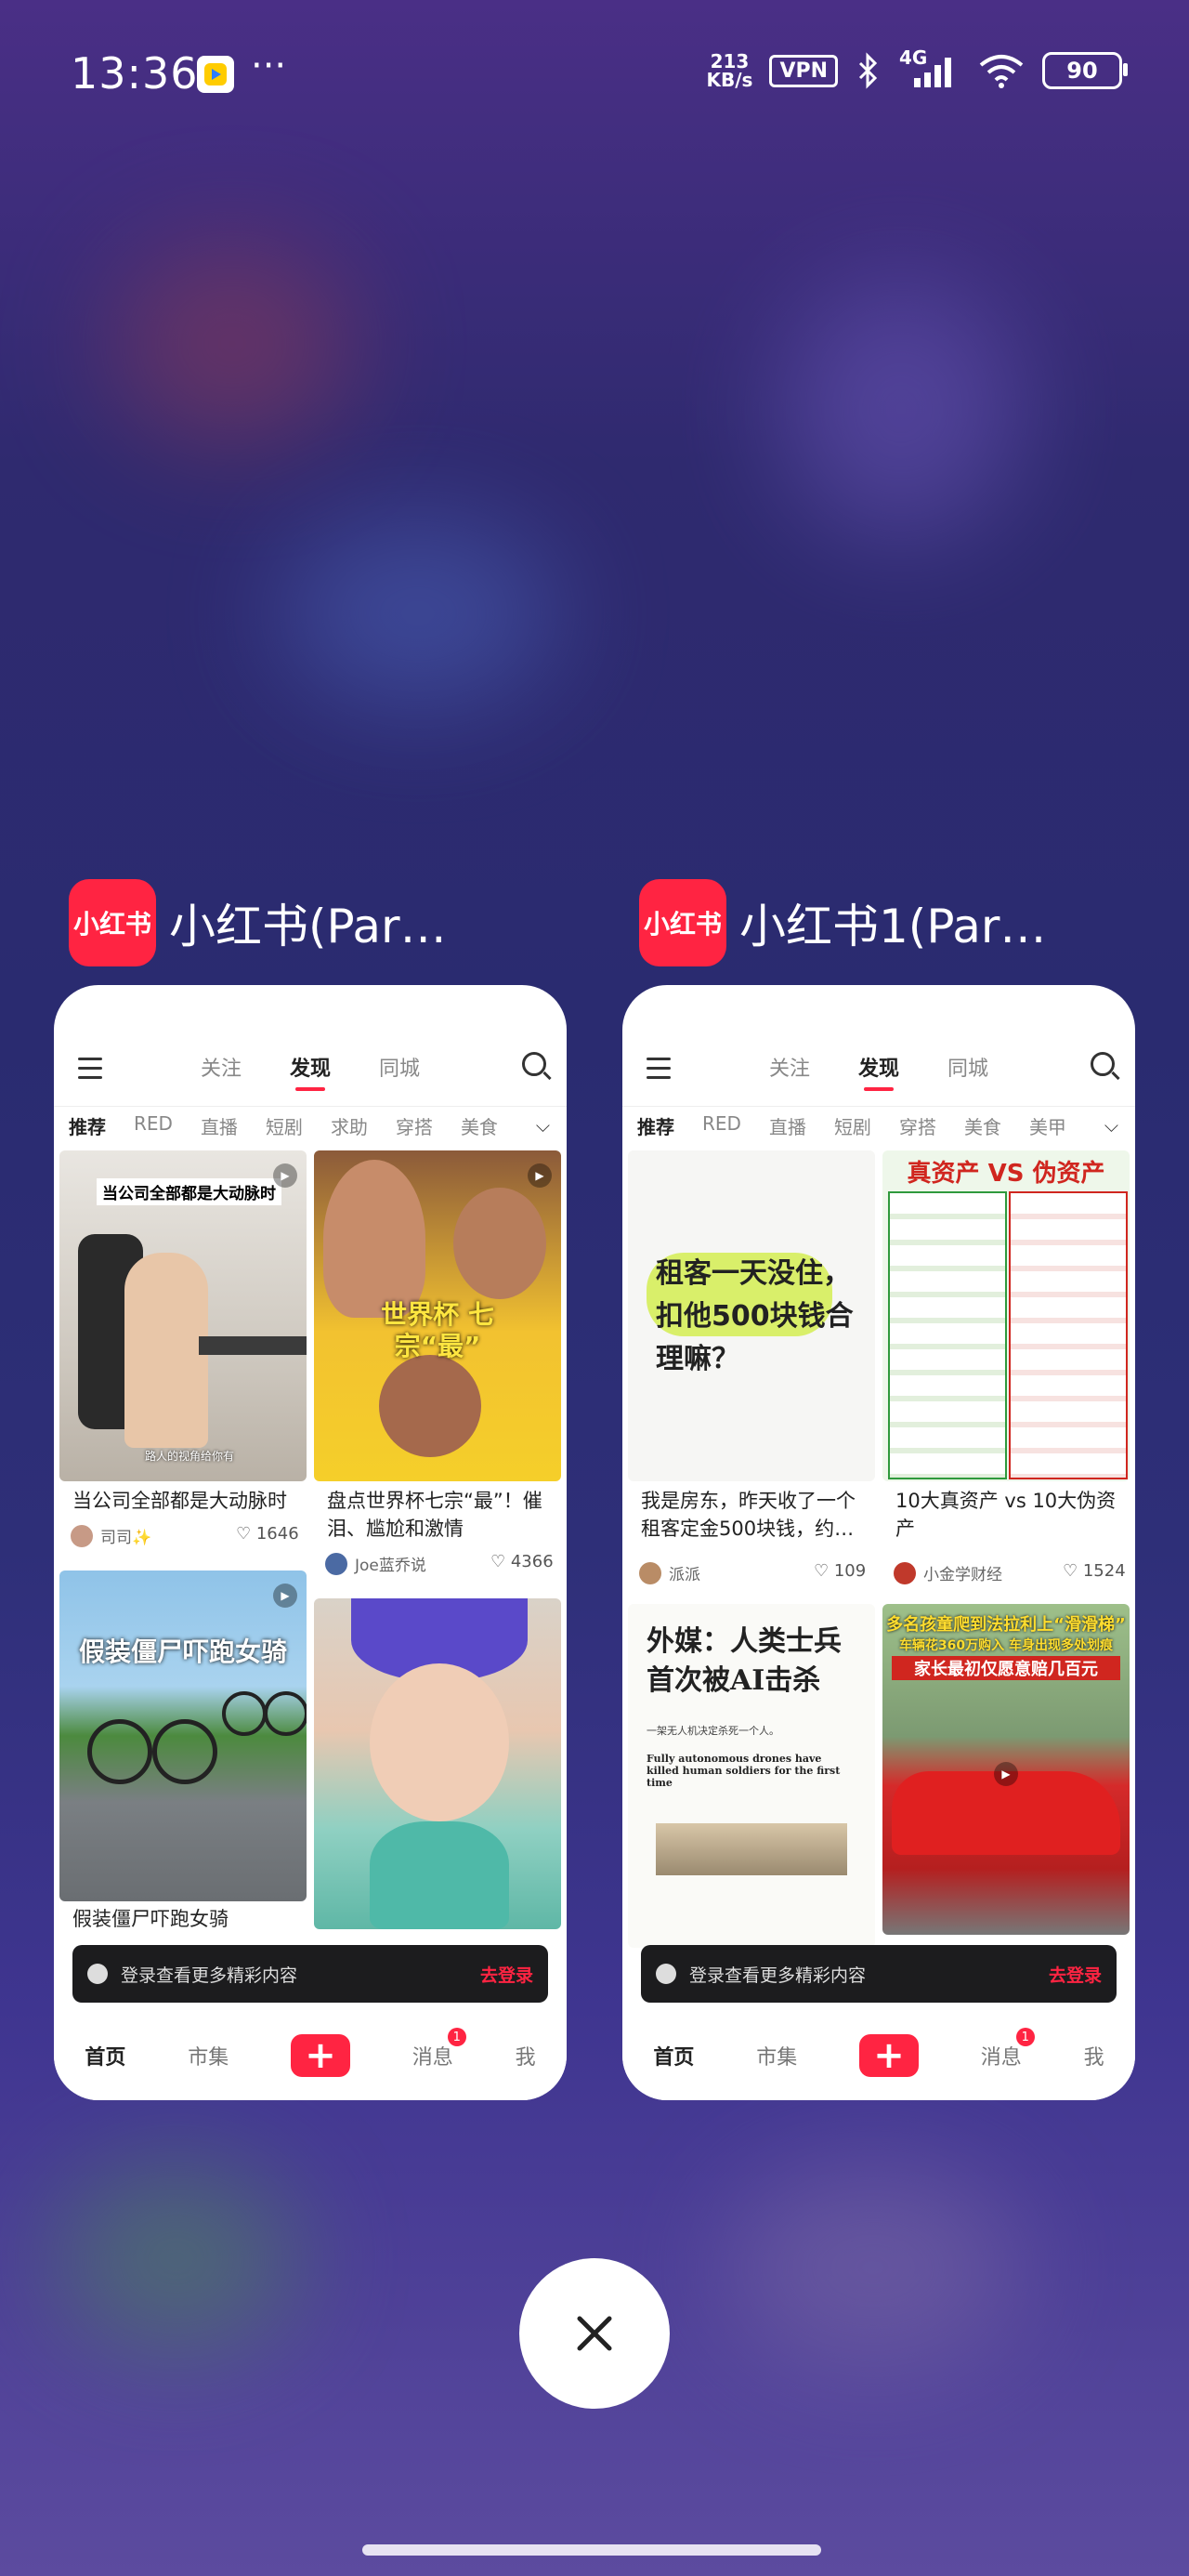 The image size is (1189, 2576). I want to click on network-speed-value: 213, so click(730, 61).